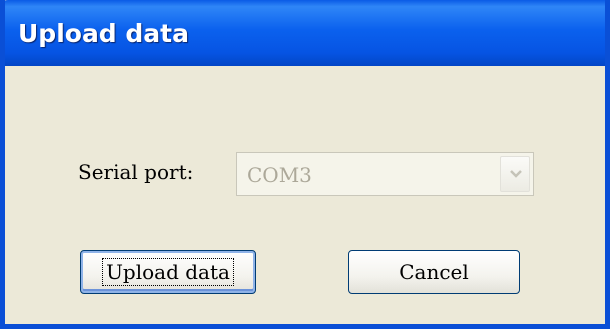 The image size is (610, 329). I want to click on cancel-button-label: Cancel, so click(434, 272).